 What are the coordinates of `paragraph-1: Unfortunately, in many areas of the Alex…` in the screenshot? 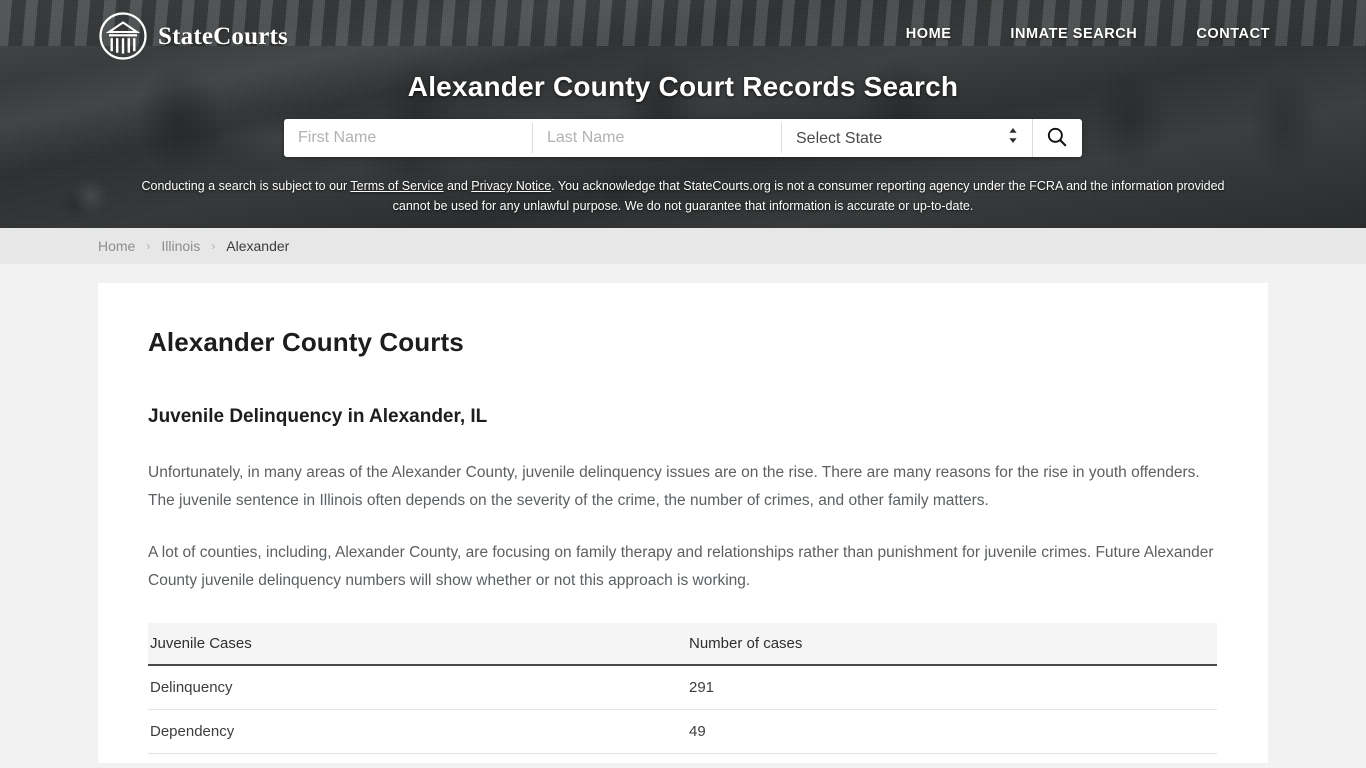 It's located at (674, 486).